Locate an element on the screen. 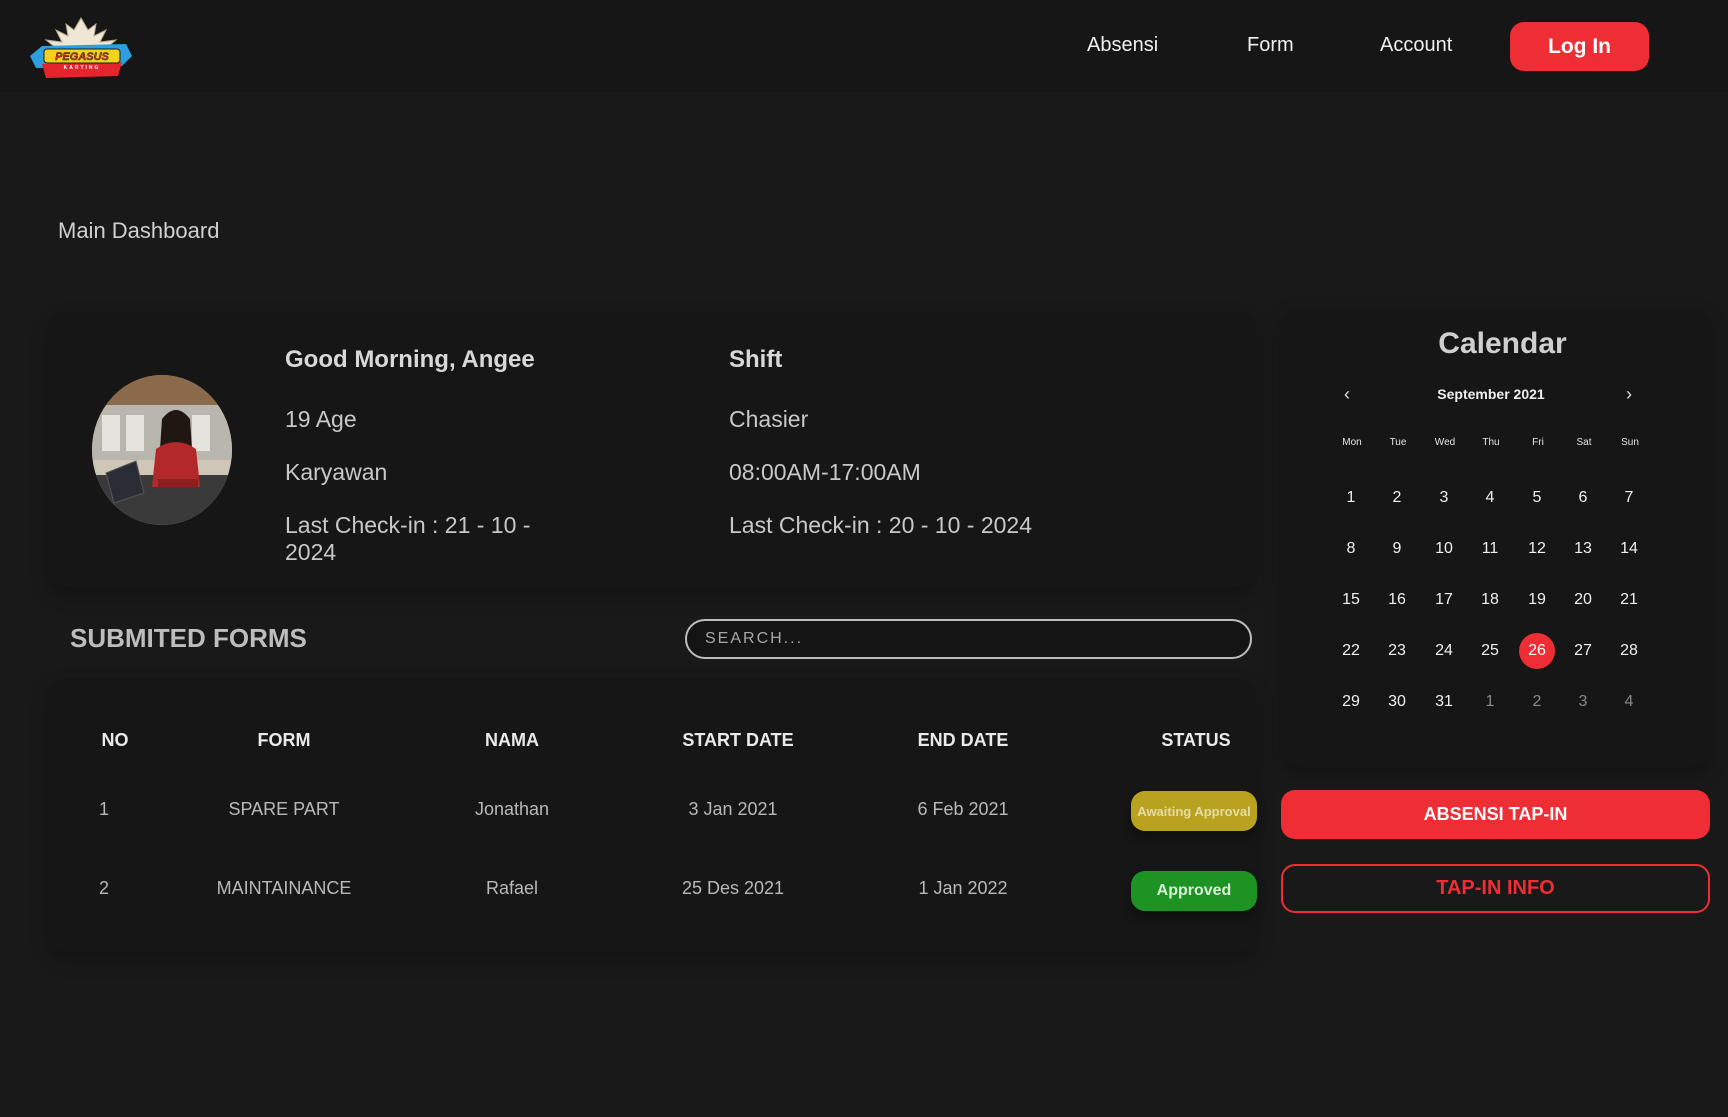 This screenshot has height=1117, width=1728. column-header-status: STATUS is located at coordinates (1196, 740).